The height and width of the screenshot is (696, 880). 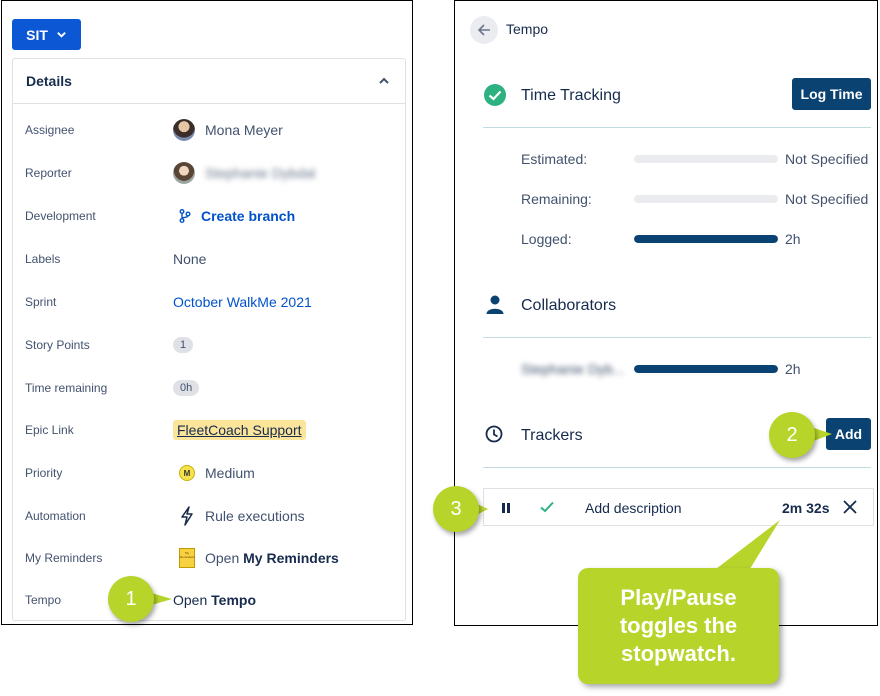 I want to click on note-line-2: toggles the, so click(x=678, y=625).